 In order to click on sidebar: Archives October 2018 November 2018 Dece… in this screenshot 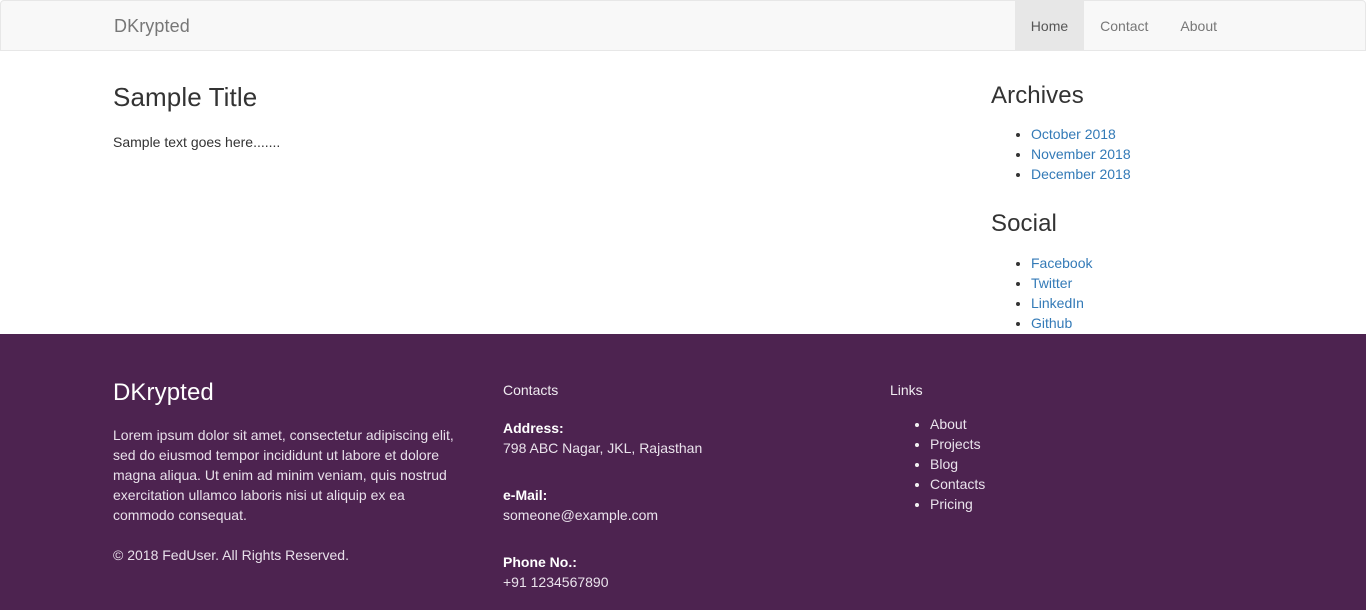, I will do `click(1122, 192)`.